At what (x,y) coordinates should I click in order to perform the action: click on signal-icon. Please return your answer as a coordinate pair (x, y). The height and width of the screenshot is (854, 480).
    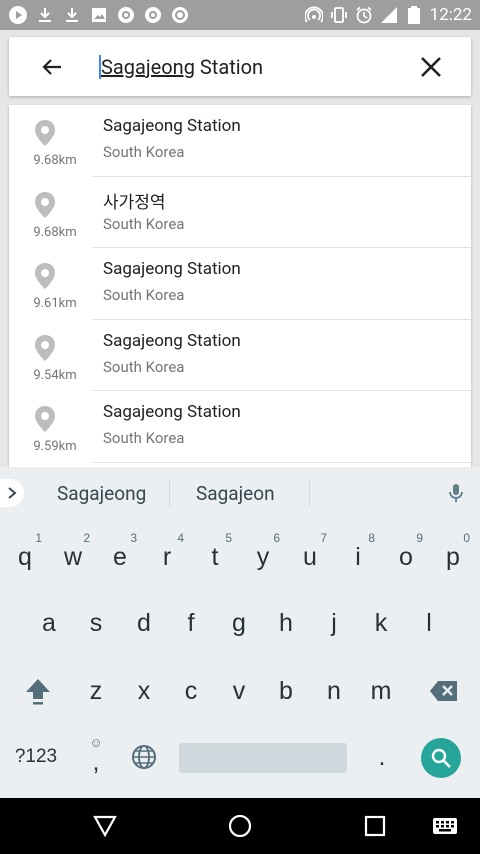
    Looking at the image, I should click on (389, 15).